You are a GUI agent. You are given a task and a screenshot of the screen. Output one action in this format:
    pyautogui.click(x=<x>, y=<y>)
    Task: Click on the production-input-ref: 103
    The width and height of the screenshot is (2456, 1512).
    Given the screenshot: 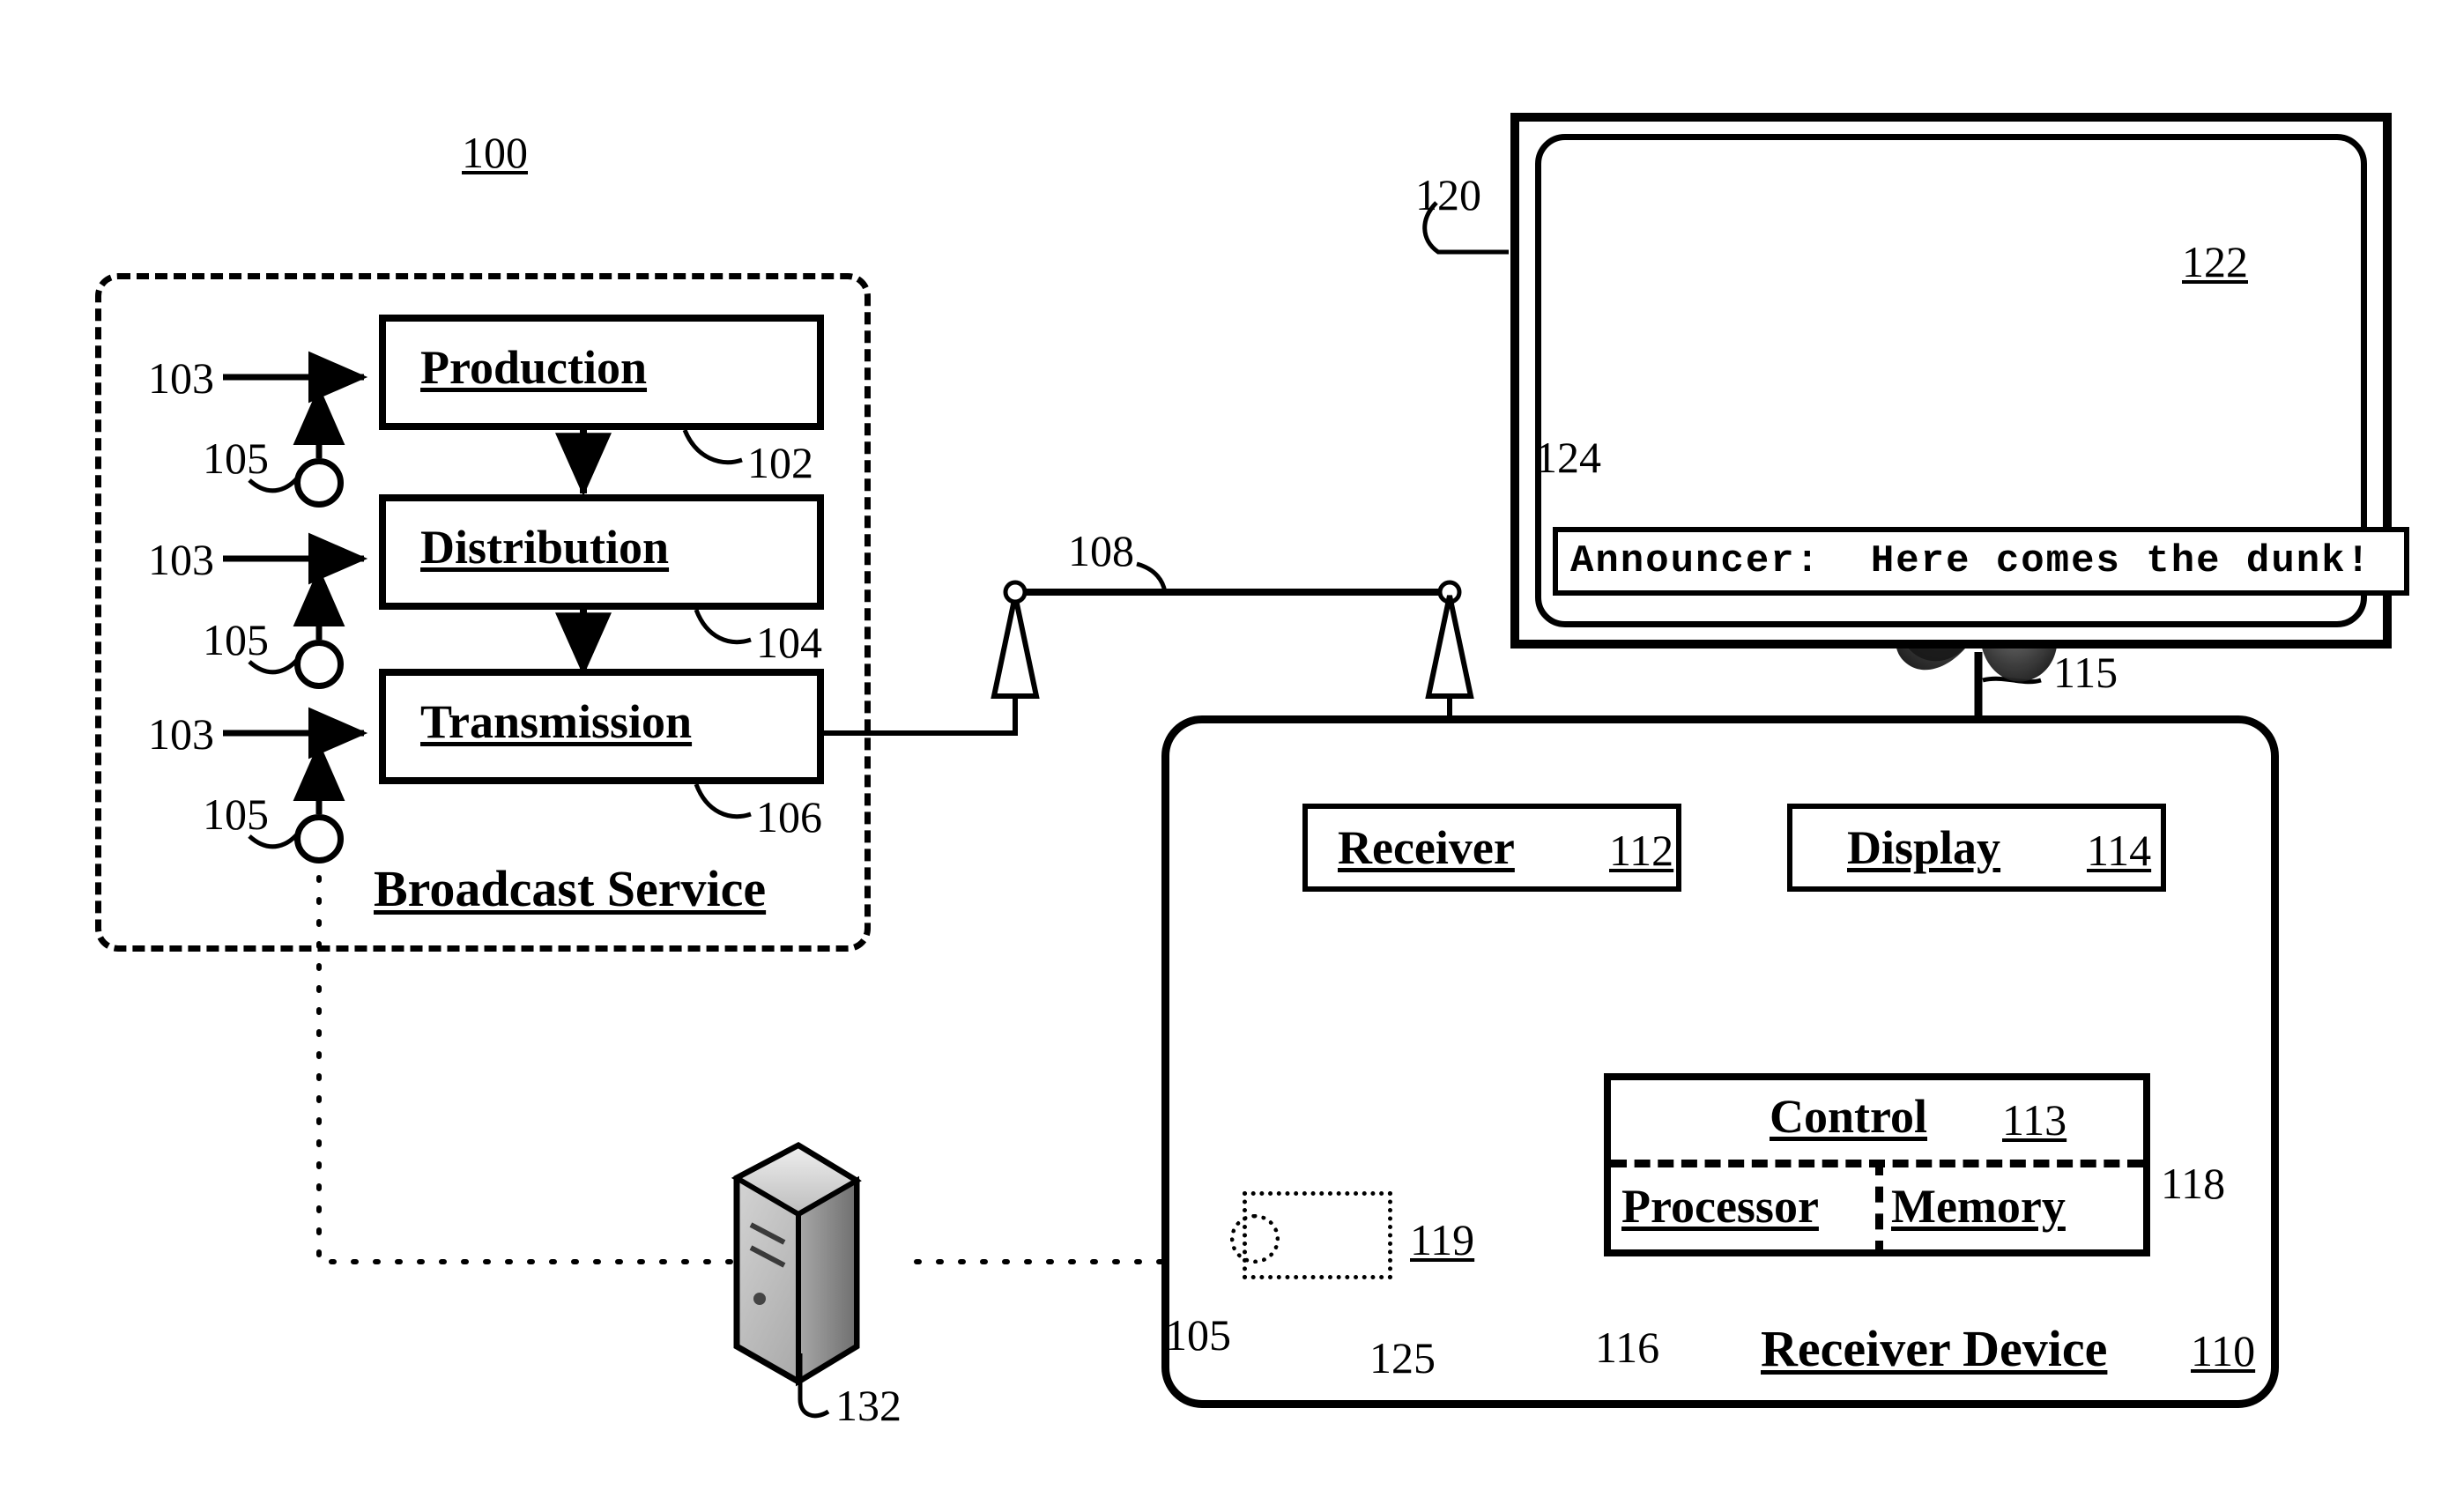 What is the action you would take?
    pyautogui.click(x=181, y=378)
    